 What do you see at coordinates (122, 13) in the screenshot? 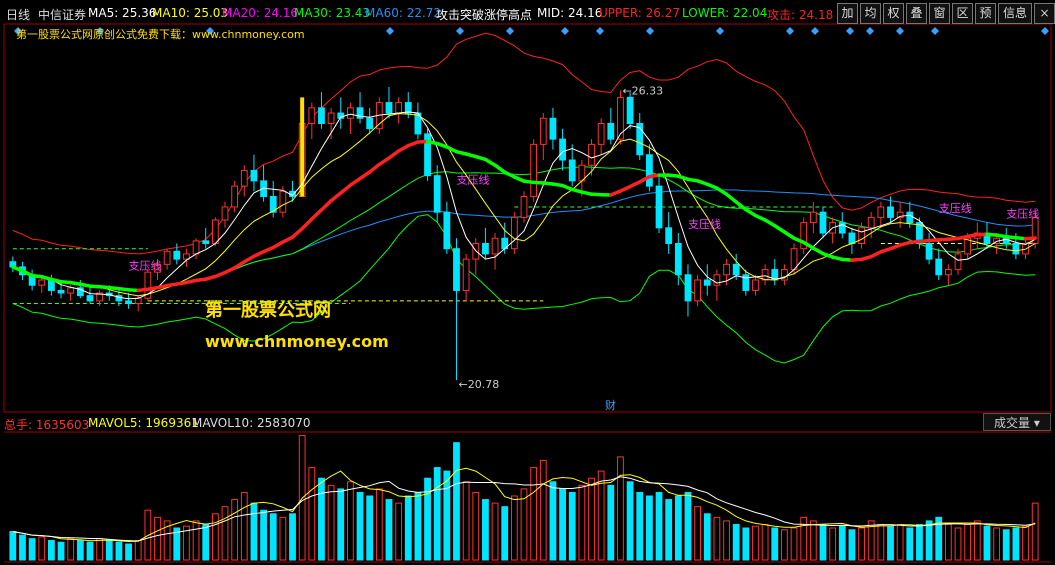
I see `indicator-0: MA5: 25.36` at bounding box center [122, 13].